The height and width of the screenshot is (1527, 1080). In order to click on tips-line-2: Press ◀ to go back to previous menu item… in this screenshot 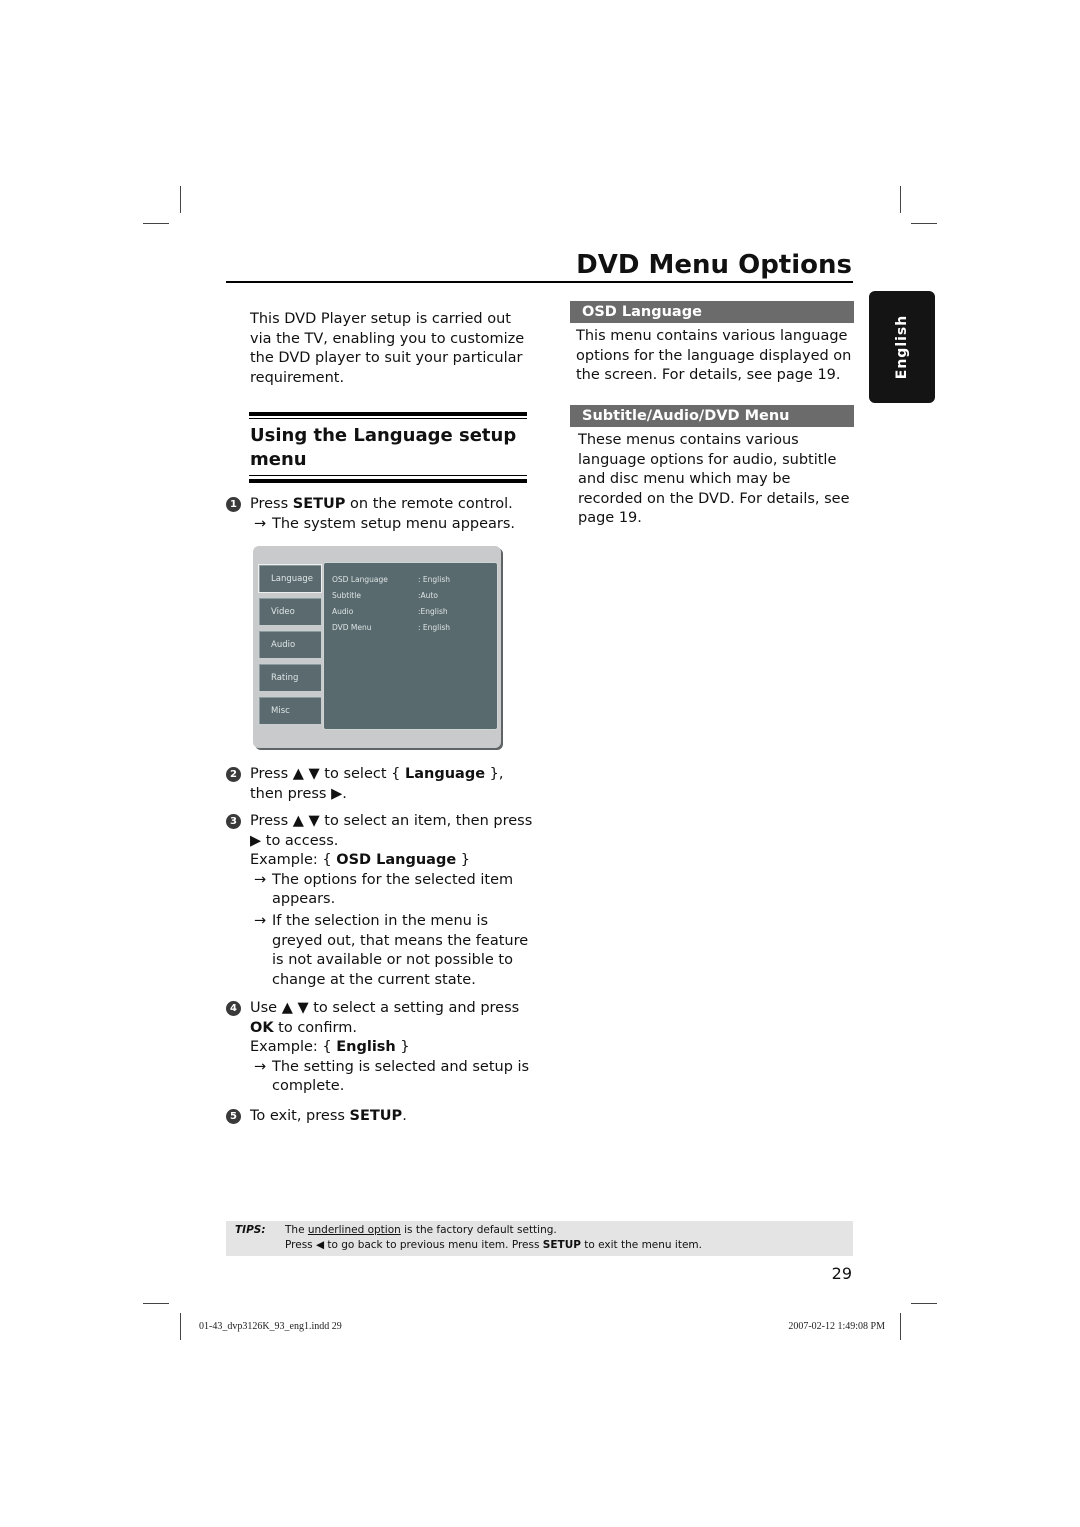, I will do `click(493, 1246)`.